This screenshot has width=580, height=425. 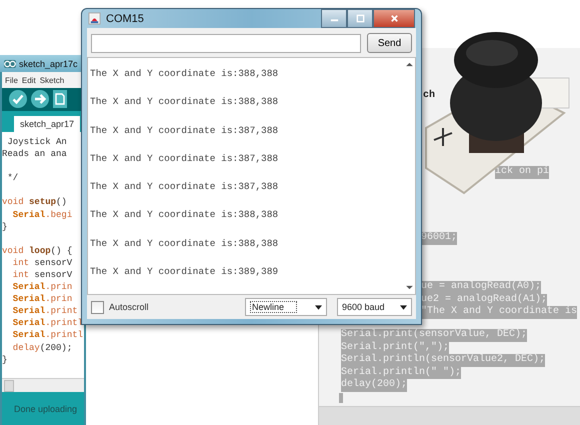 I want to click on code-line: Reads an ana, so click(x=35, y=154).